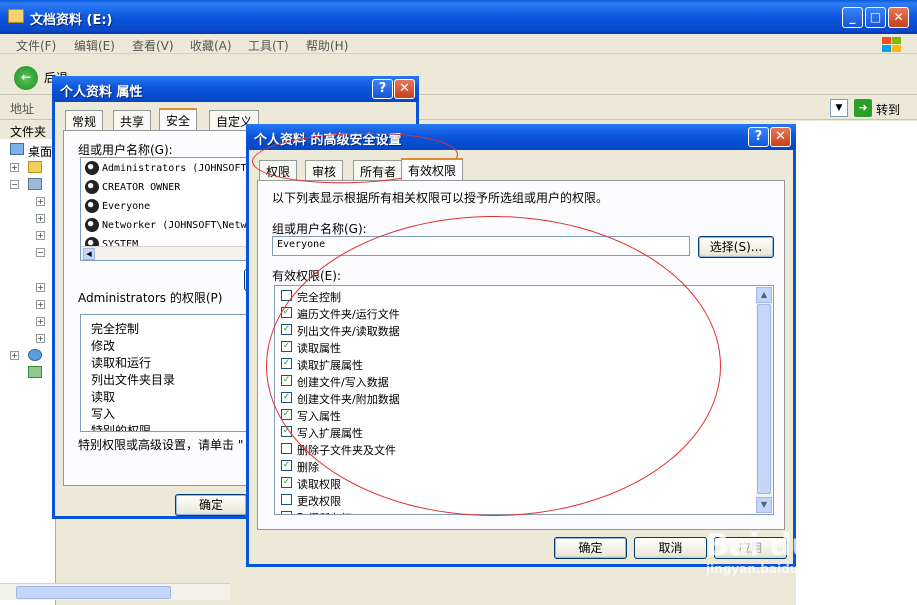  I want to click on minimize-button: _, so click(852, 17).